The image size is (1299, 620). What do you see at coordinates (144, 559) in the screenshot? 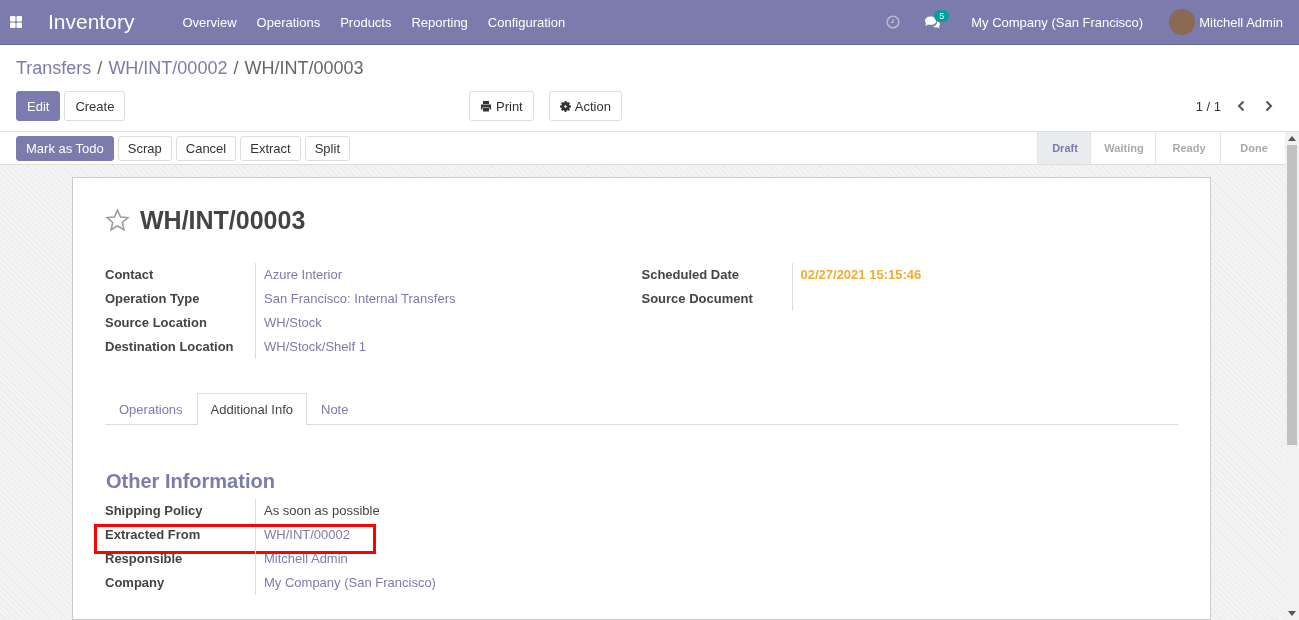
I see `field-label: Responsible` at bounding box center [144, 559].